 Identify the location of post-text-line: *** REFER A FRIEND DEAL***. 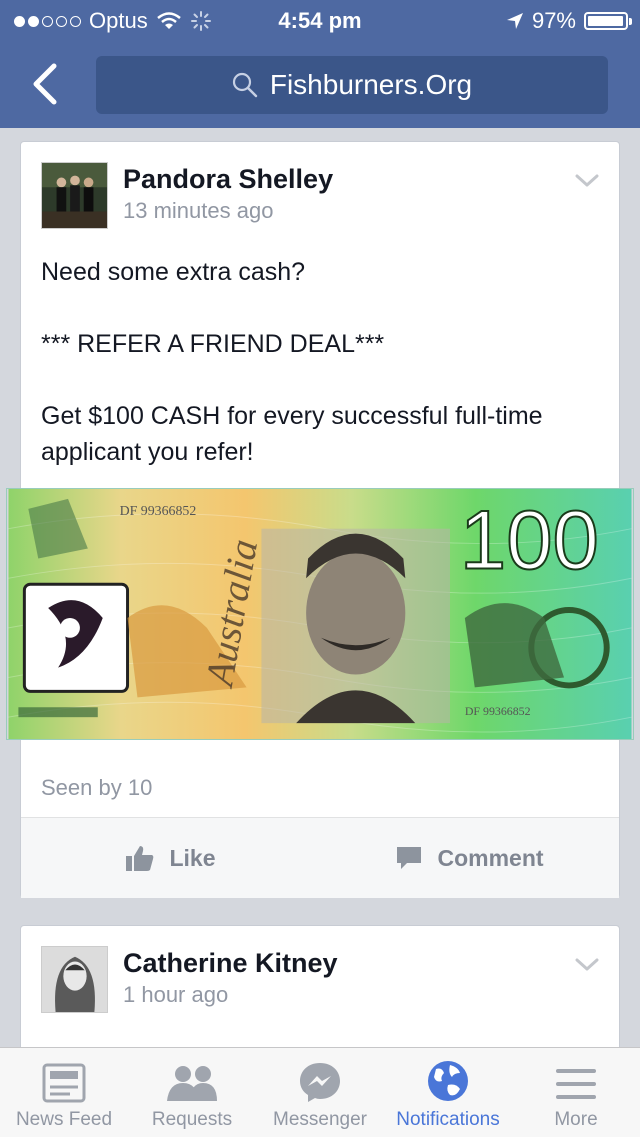
(213, 344).